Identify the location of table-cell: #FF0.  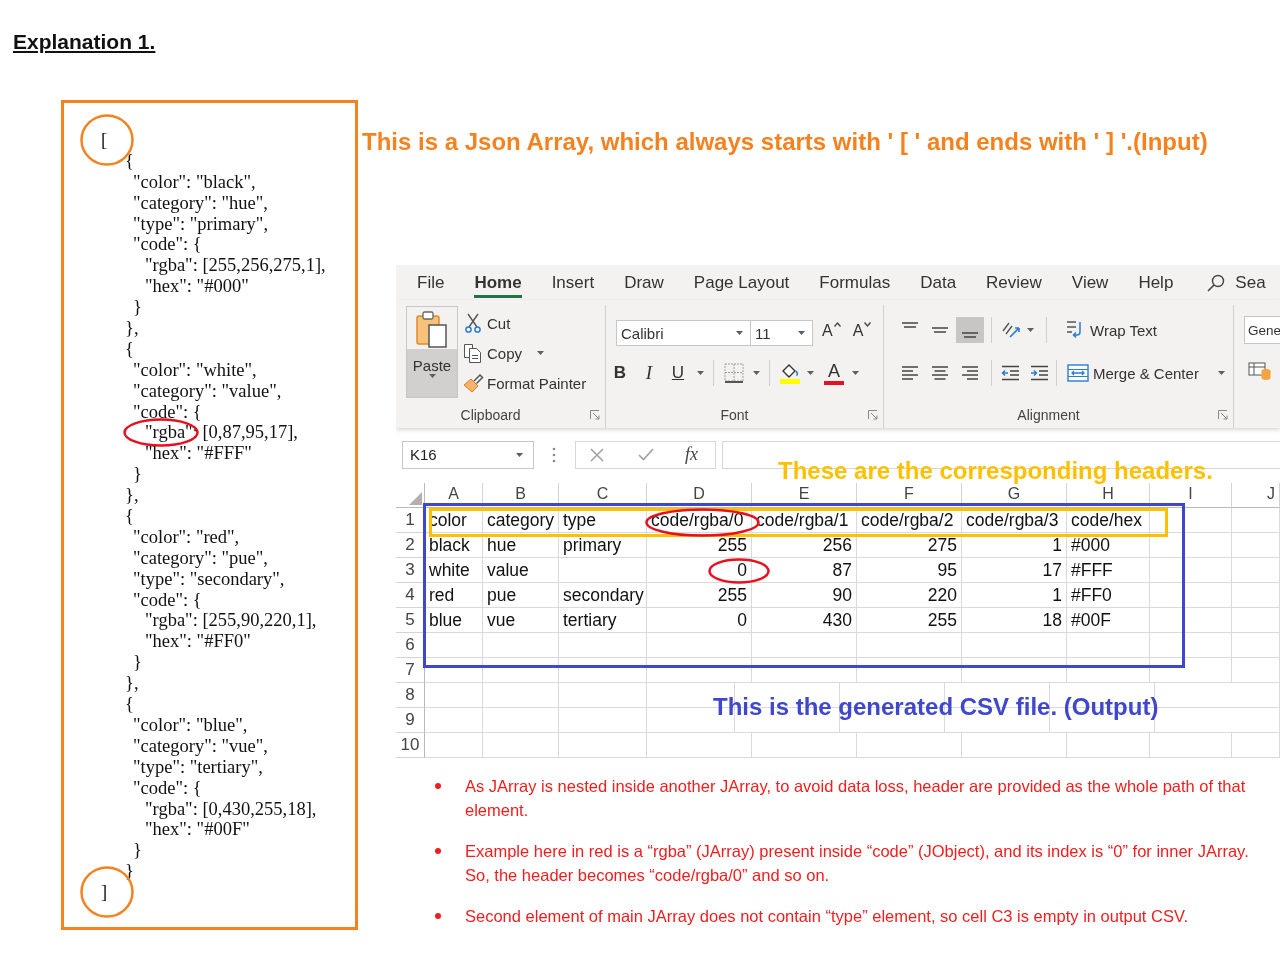
(1108, 595).